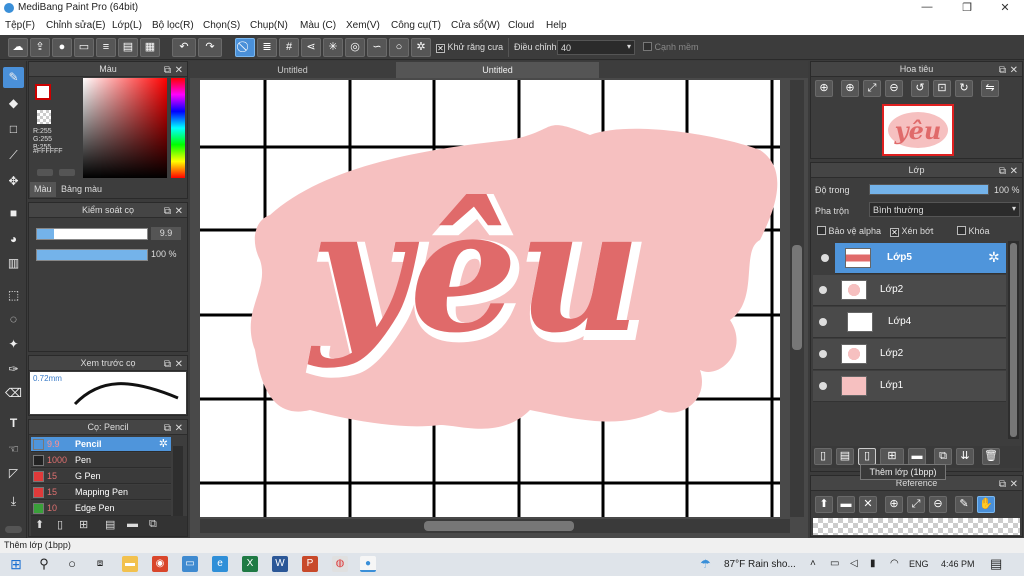 The image size is (1024, 576). I want to click on vertical-scrollbar, so click(797, 298).